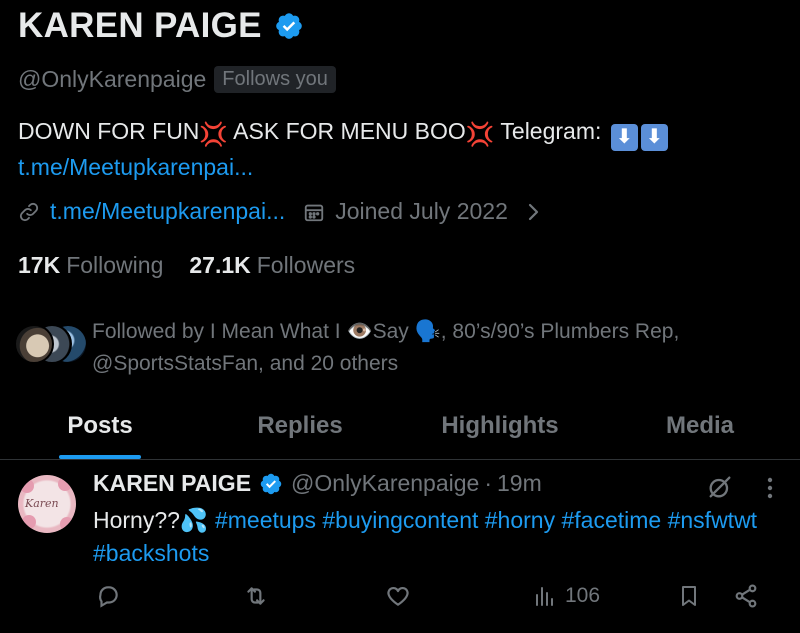  I want to click on share-button, so click(746, 596).